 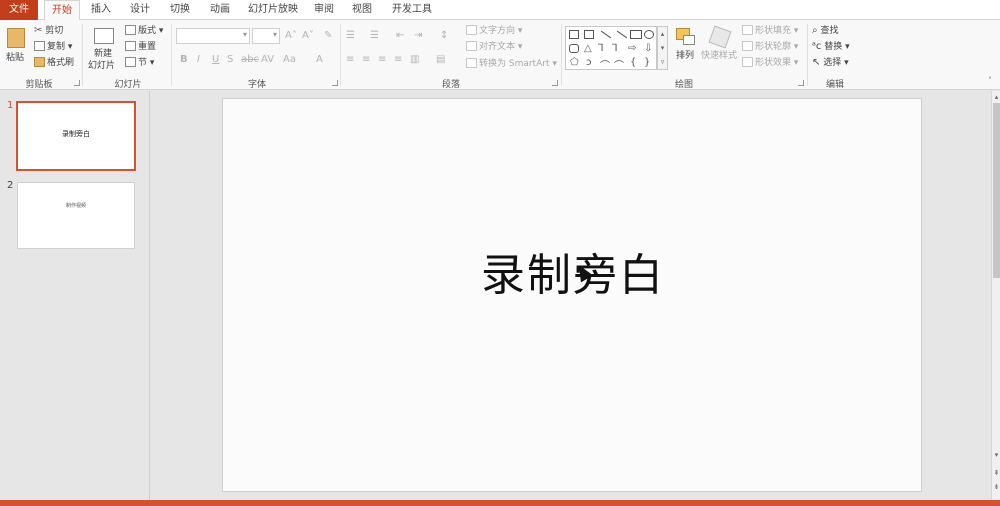 I want to click on elbow-arrow-icon: ⅂, so click(x=615, y=48).